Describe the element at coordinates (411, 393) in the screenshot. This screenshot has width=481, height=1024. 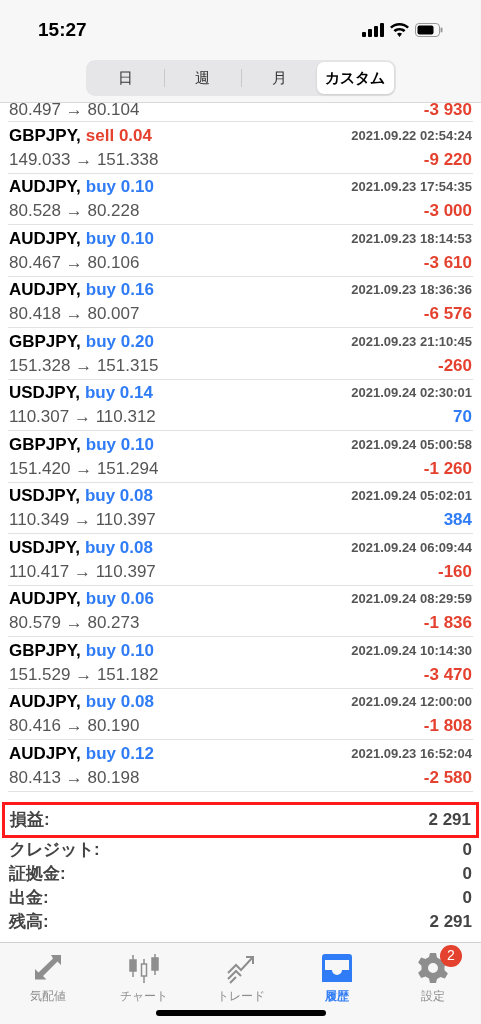
I see `trade-time: 2021.09.24 02:30:01` at that location.